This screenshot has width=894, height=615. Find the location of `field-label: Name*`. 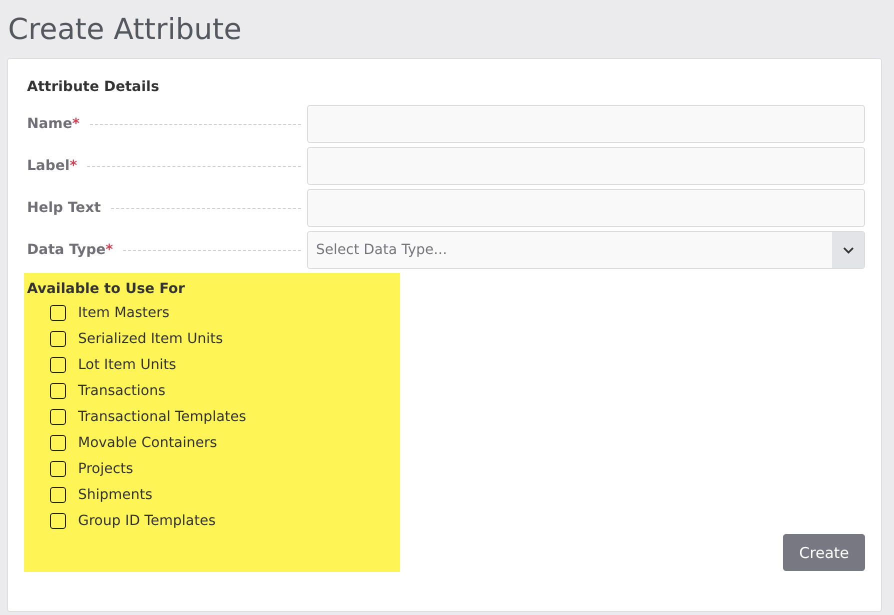

field-label: Name* is located at coordinates (53, 124).